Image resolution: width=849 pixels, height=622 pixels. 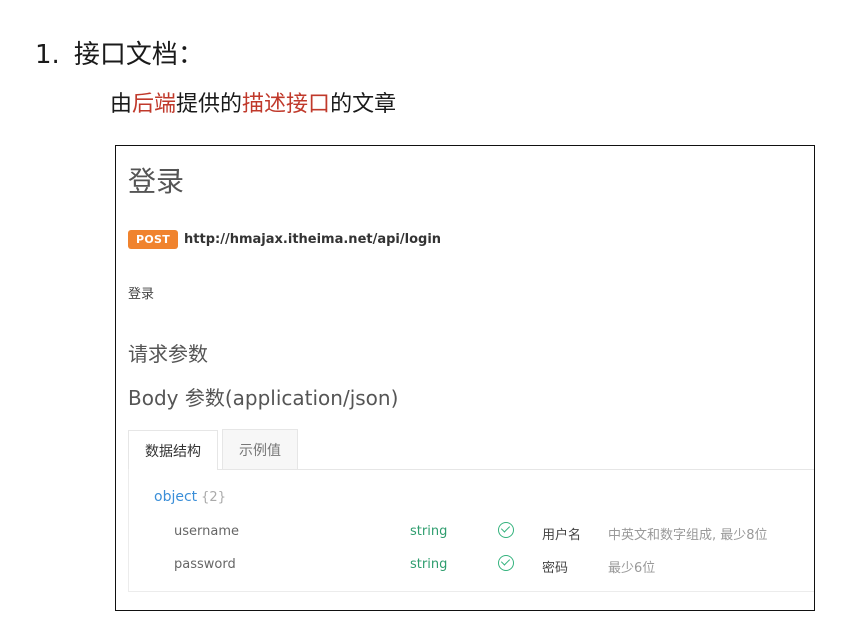 What do you see at coordinates (213, 497) in the screenshot?
I see `schema-field-count: {2}` at bounding box center [213, 497].